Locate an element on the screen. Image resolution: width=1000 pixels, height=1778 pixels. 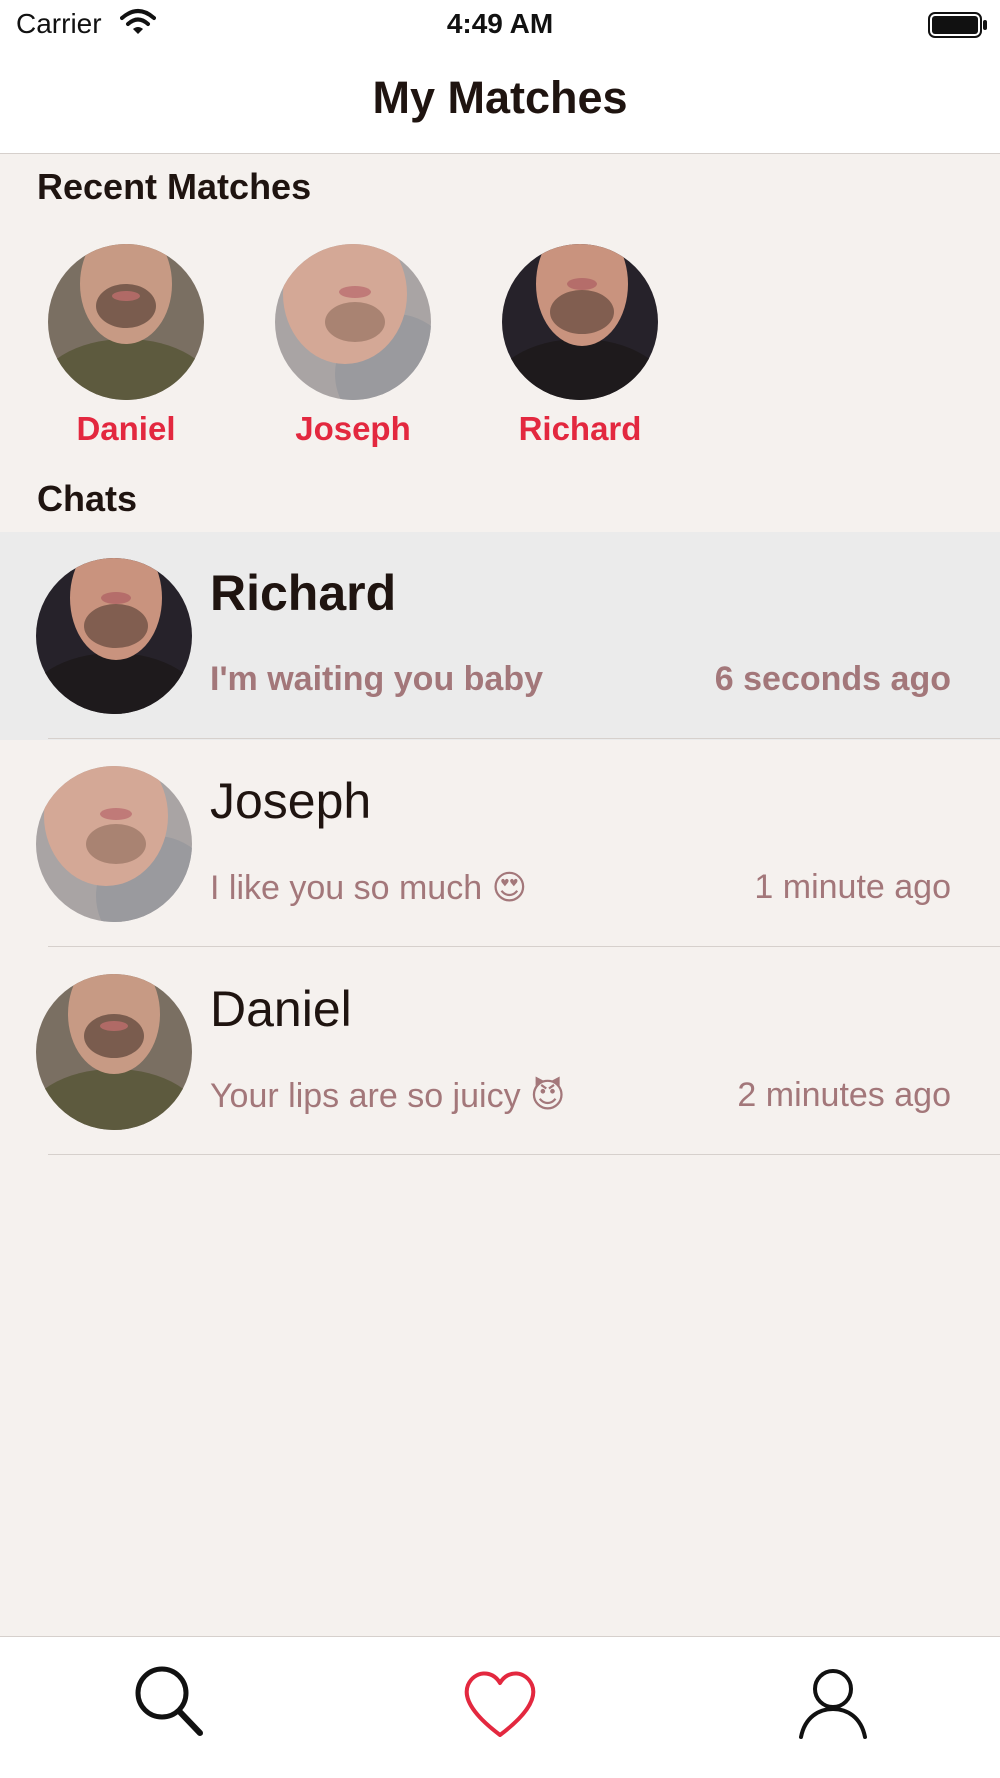
chat-timestamp: 6 seconds ago is located at coordinates (832, 679).